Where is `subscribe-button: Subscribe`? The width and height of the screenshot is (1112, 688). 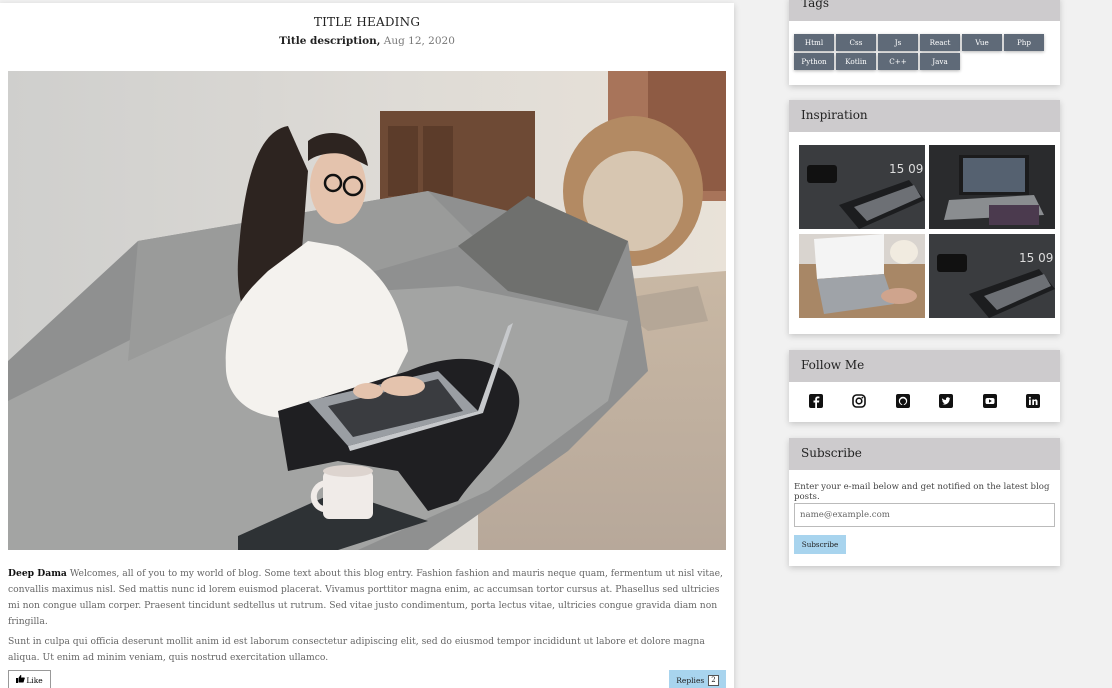
subscribe-button: Subscribe is located at coordinates (820, 544).